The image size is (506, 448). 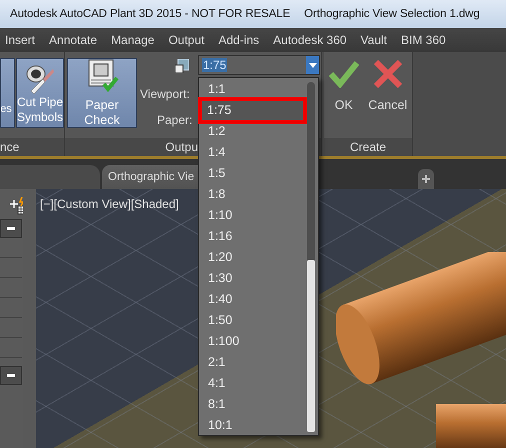 I want to click on field-label: Paper:, so click(x=174, y=120).